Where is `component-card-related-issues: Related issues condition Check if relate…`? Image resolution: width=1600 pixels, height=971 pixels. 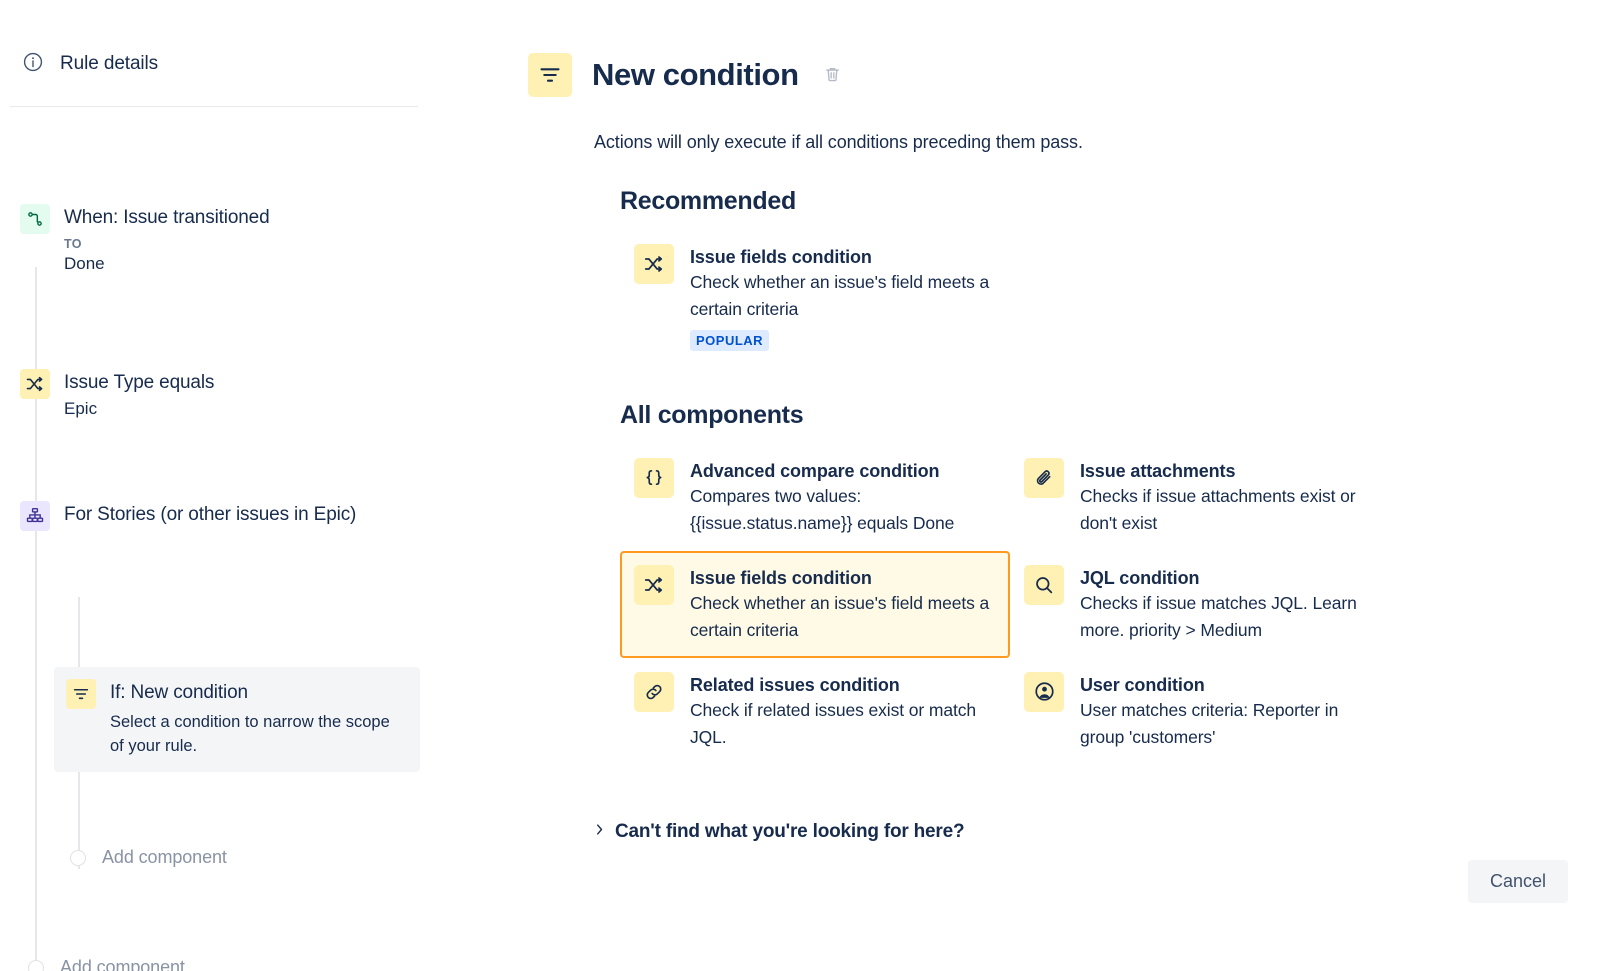
component-card-related-issues: Related issues condition Check if relate… is located at coordinates (815, 711).